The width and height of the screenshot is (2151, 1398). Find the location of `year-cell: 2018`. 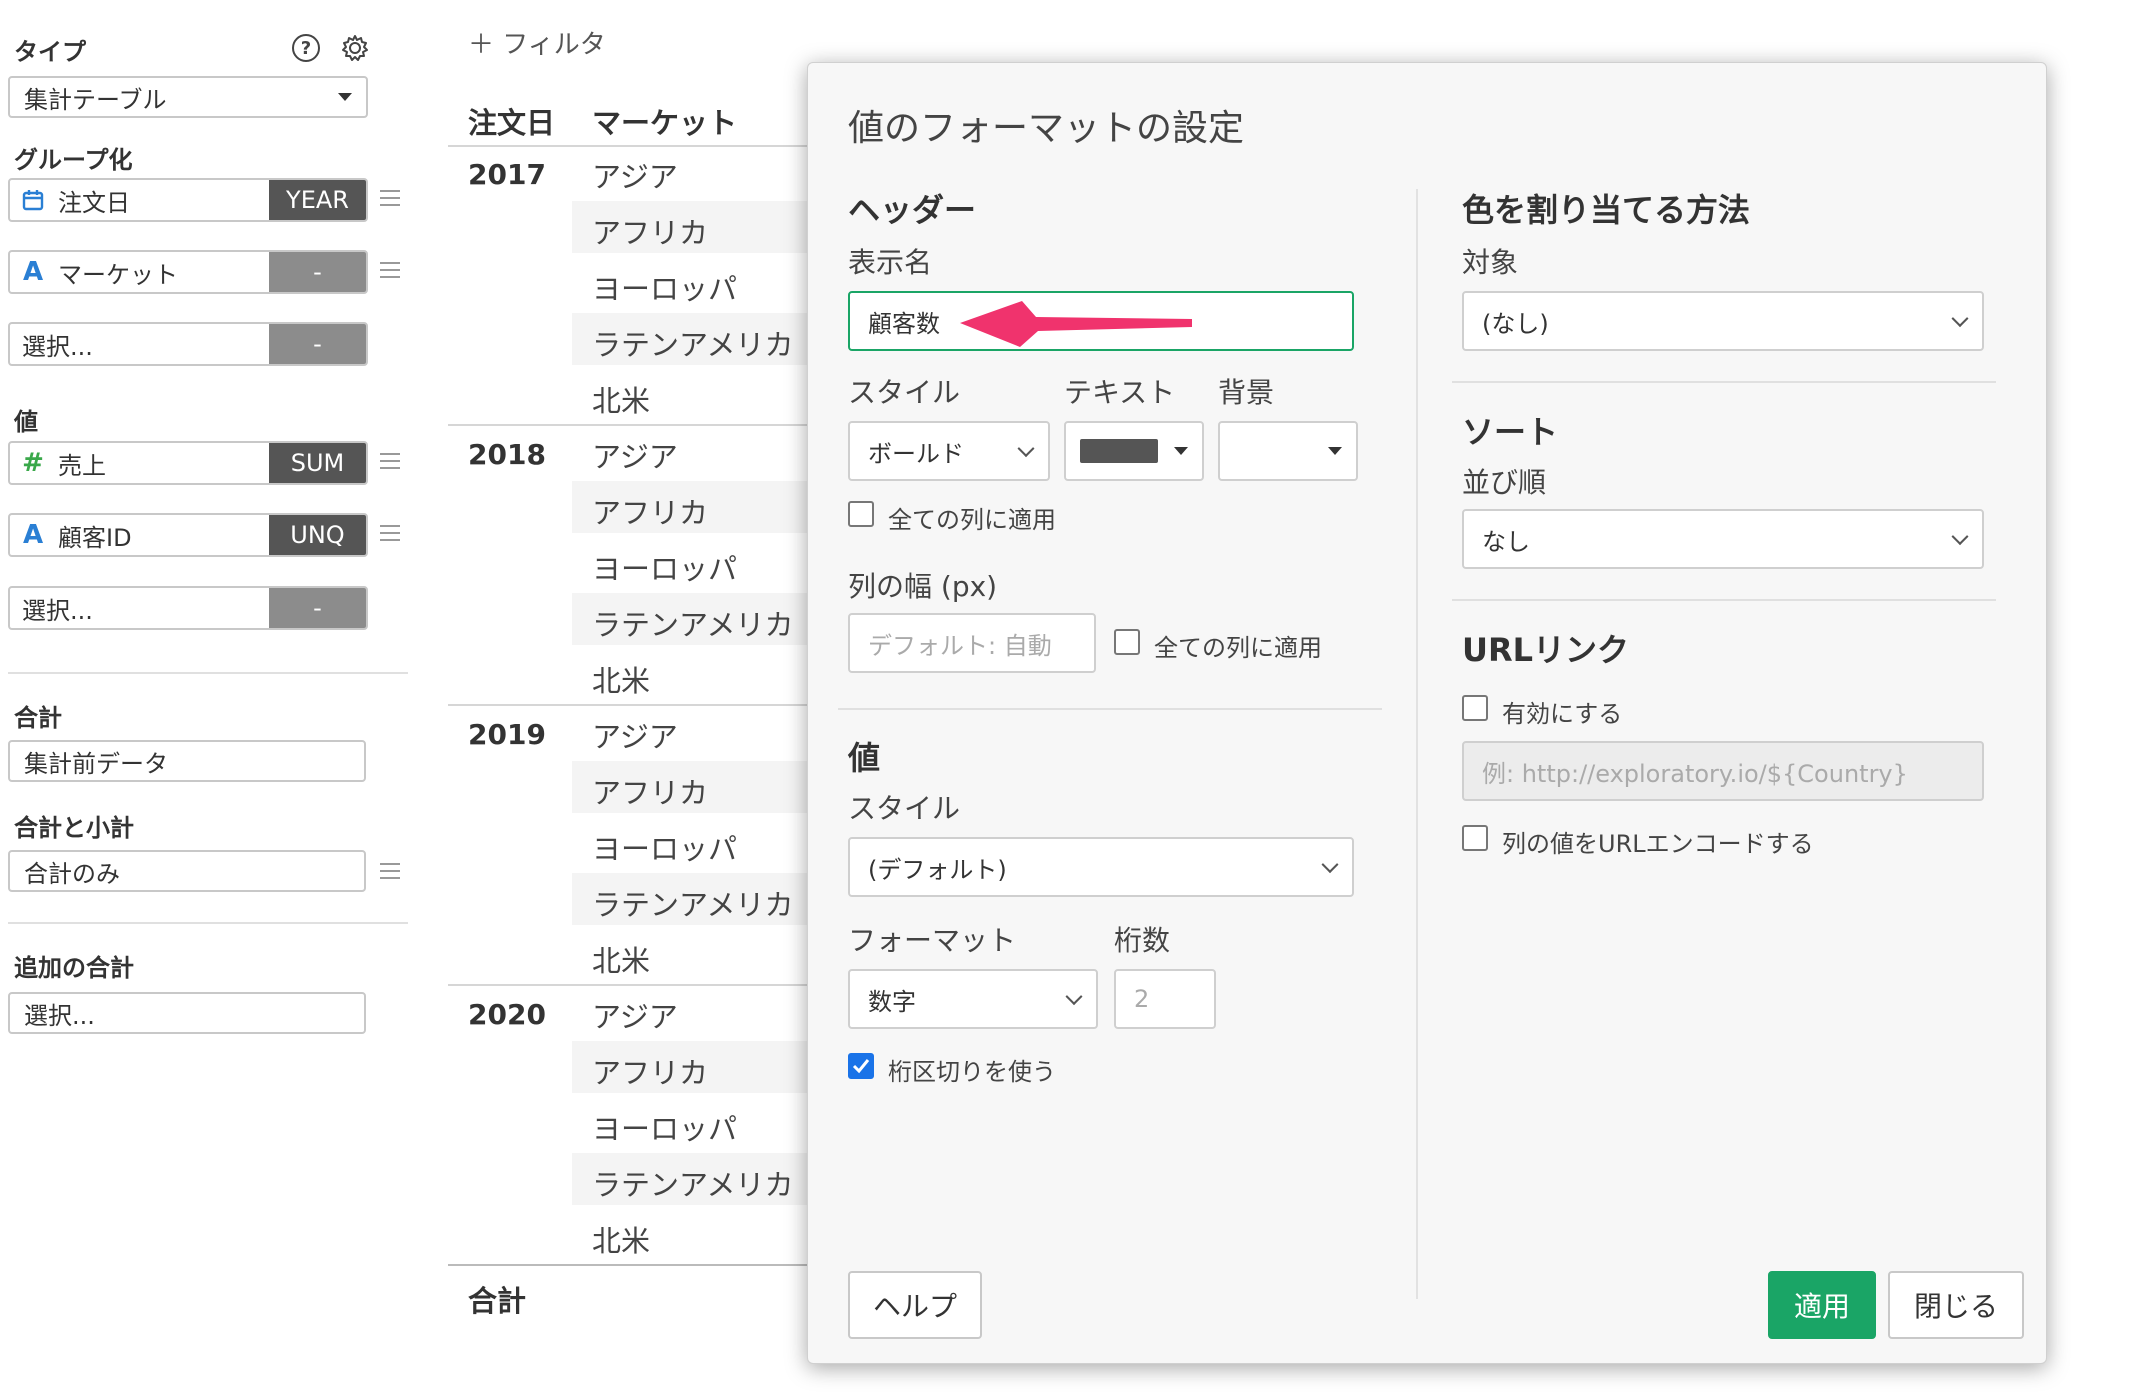

year-cell: 2018 is located at coordinates (507, 454).